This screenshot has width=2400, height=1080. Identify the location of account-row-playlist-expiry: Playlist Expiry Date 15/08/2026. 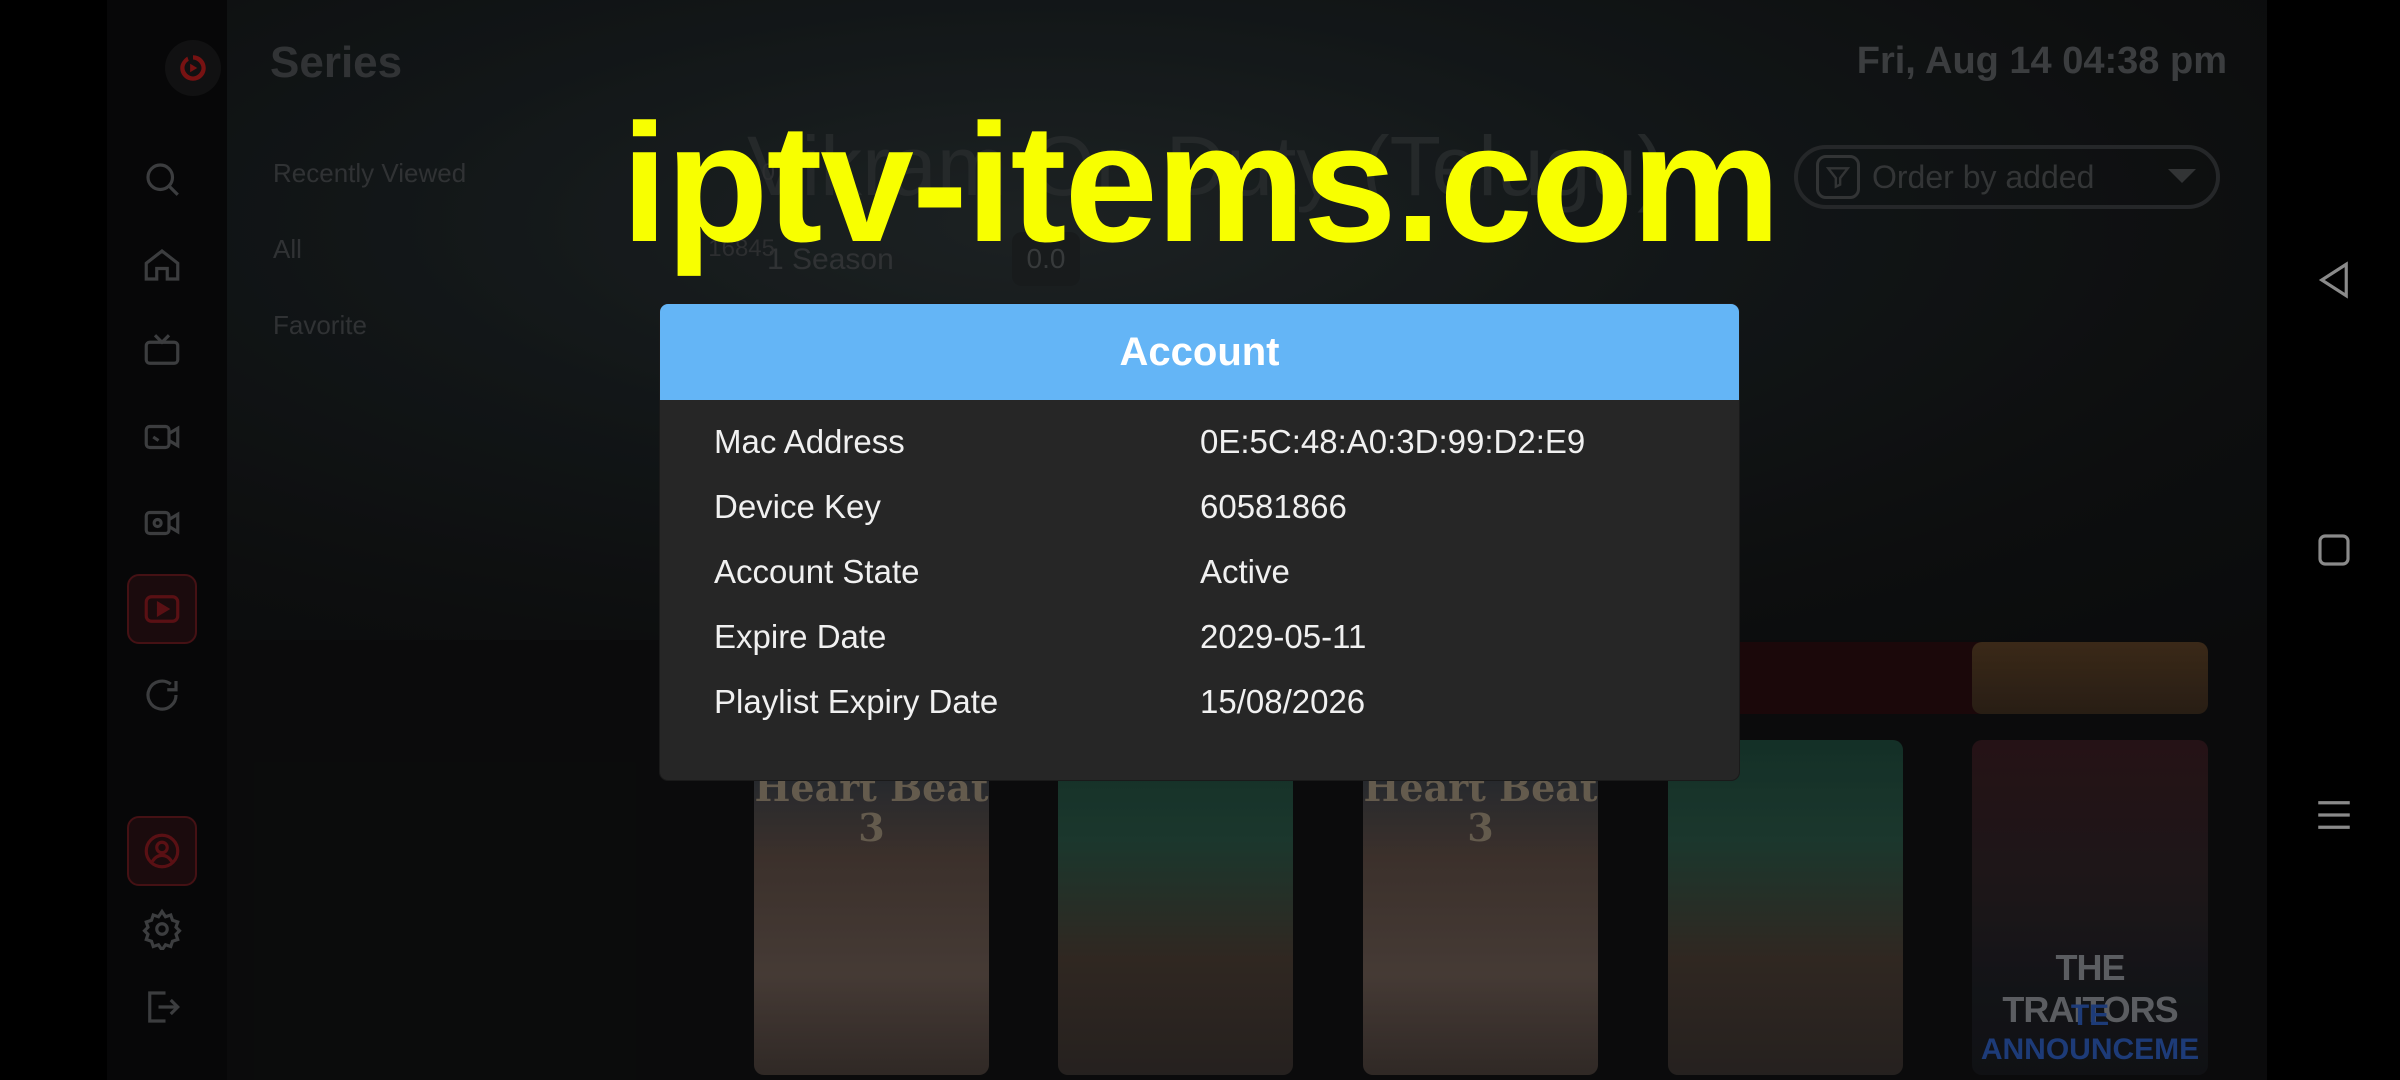
(1199, 702).